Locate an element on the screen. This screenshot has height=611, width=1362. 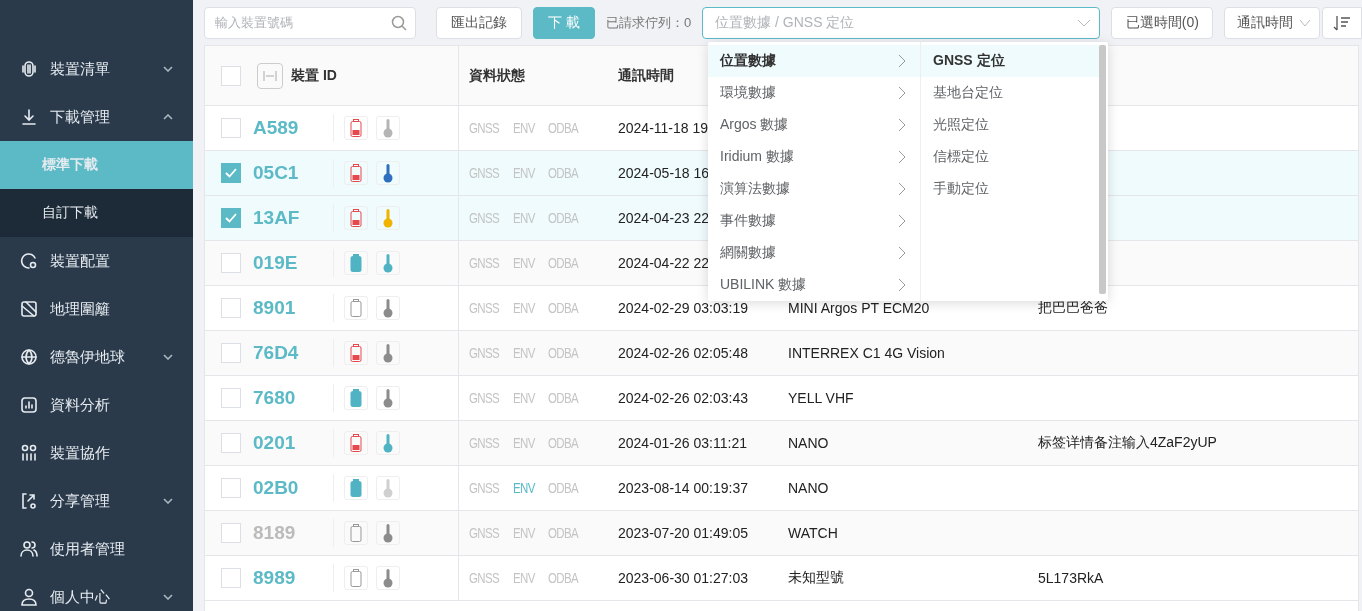
time-button: 已選時間(0) is located at coordinates (1161, 22).